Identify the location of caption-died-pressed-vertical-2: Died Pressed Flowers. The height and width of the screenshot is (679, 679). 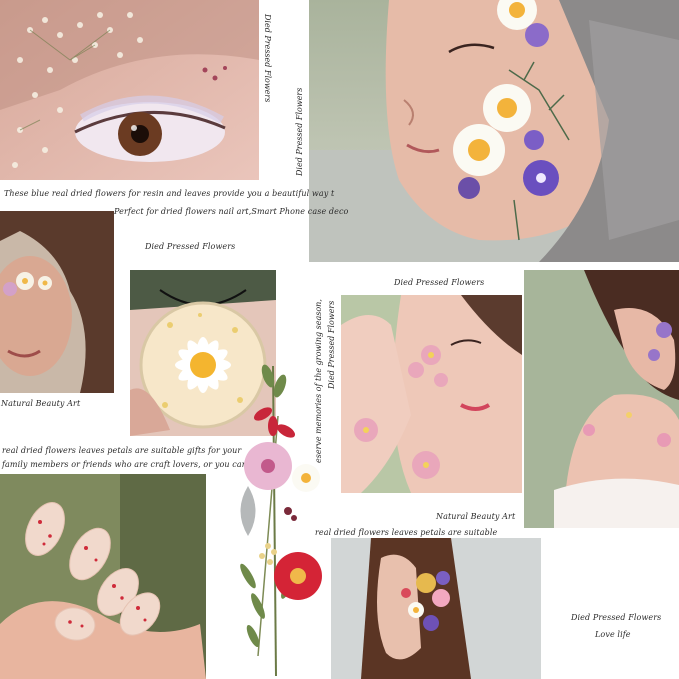
(299, 131).